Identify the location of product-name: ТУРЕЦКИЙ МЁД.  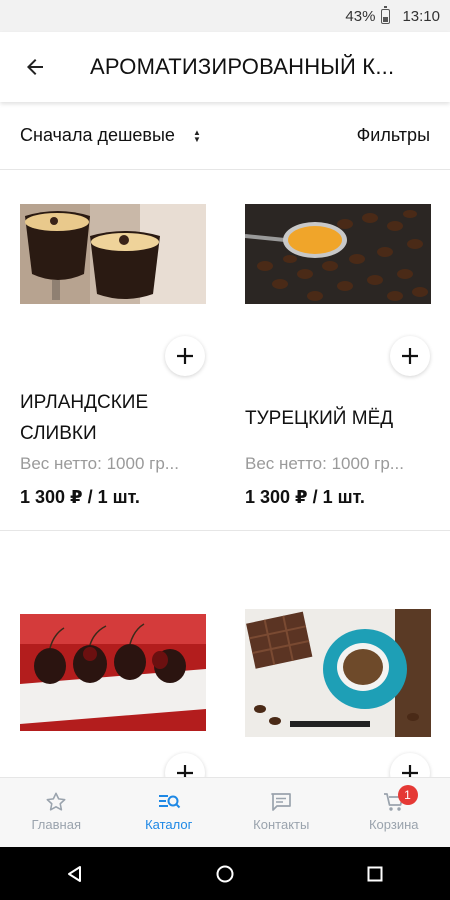
(319, 418).